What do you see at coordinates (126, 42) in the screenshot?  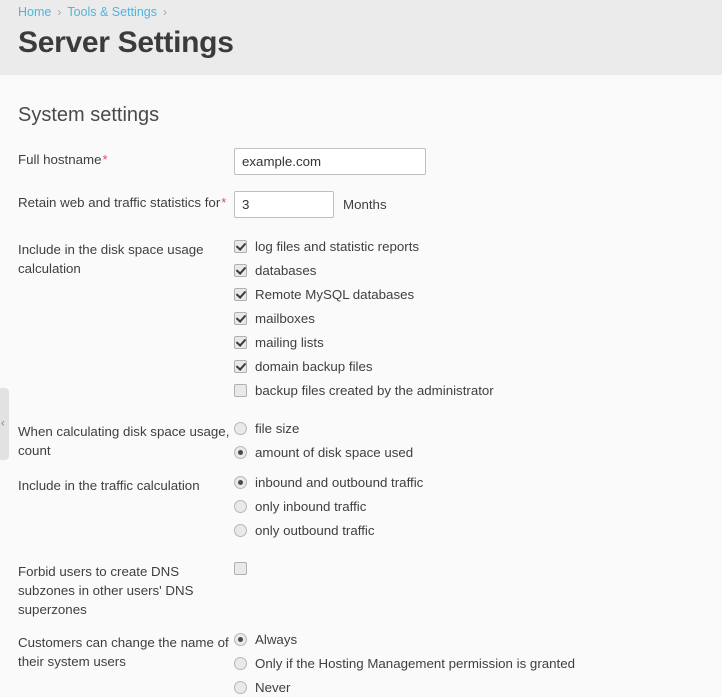 I see `page-title: Server Settings` at bounding box center [126, 42].